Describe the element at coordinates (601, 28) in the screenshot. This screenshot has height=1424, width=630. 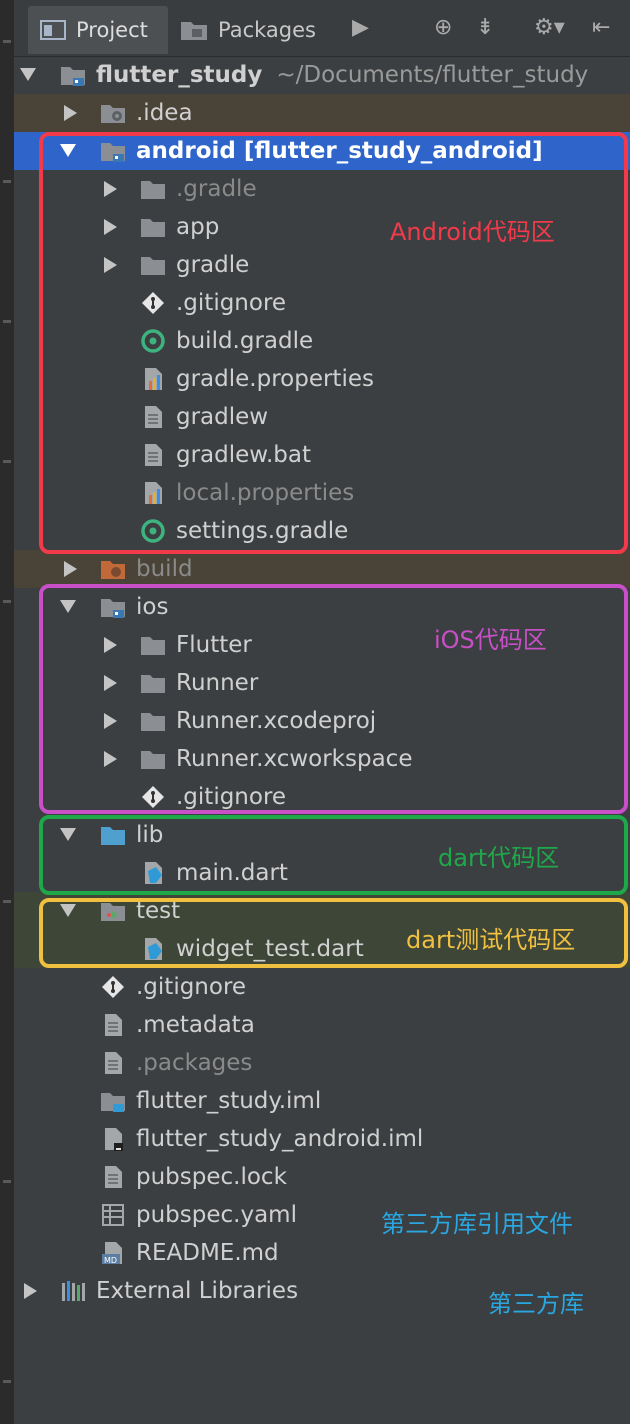
I see `hide-icon: ⇤` at that location.